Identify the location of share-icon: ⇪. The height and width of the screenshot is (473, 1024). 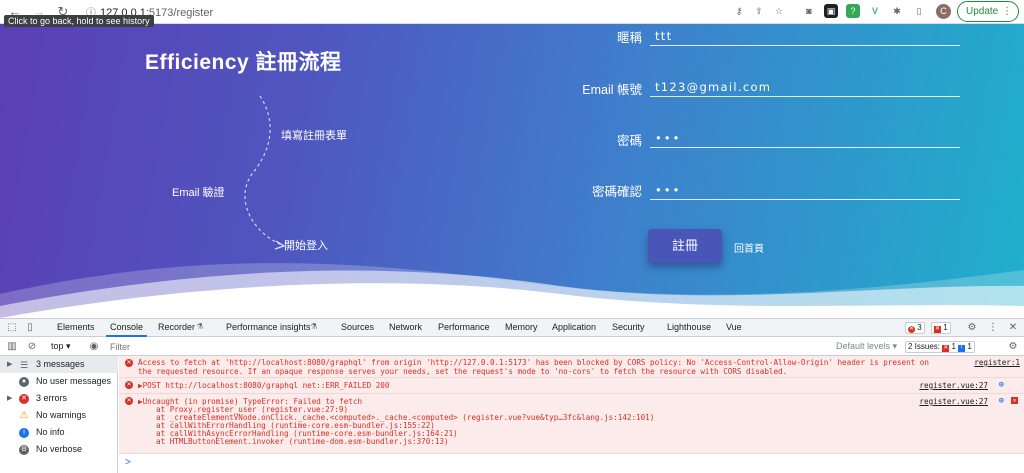
(759, 11).